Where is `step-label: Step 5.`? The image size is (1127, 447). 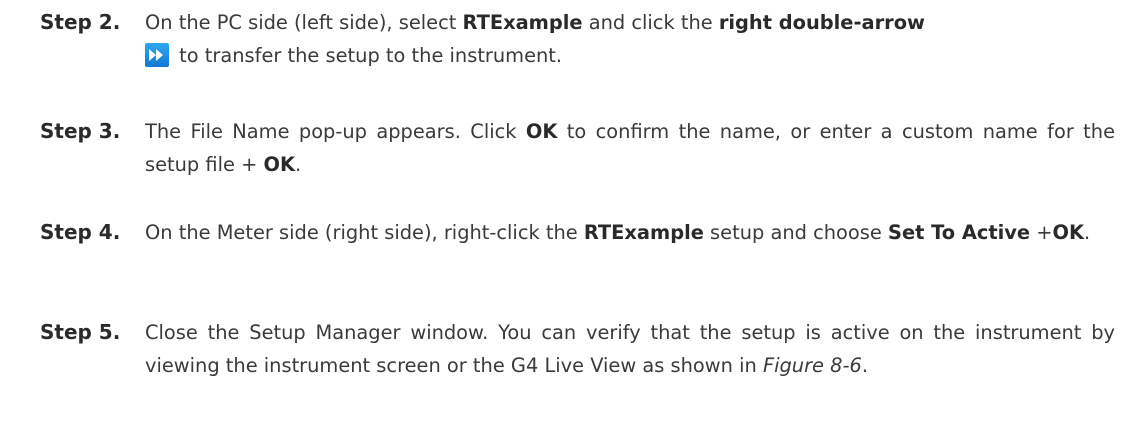
step-label: Step 5. is located at coordinates (80, 332).